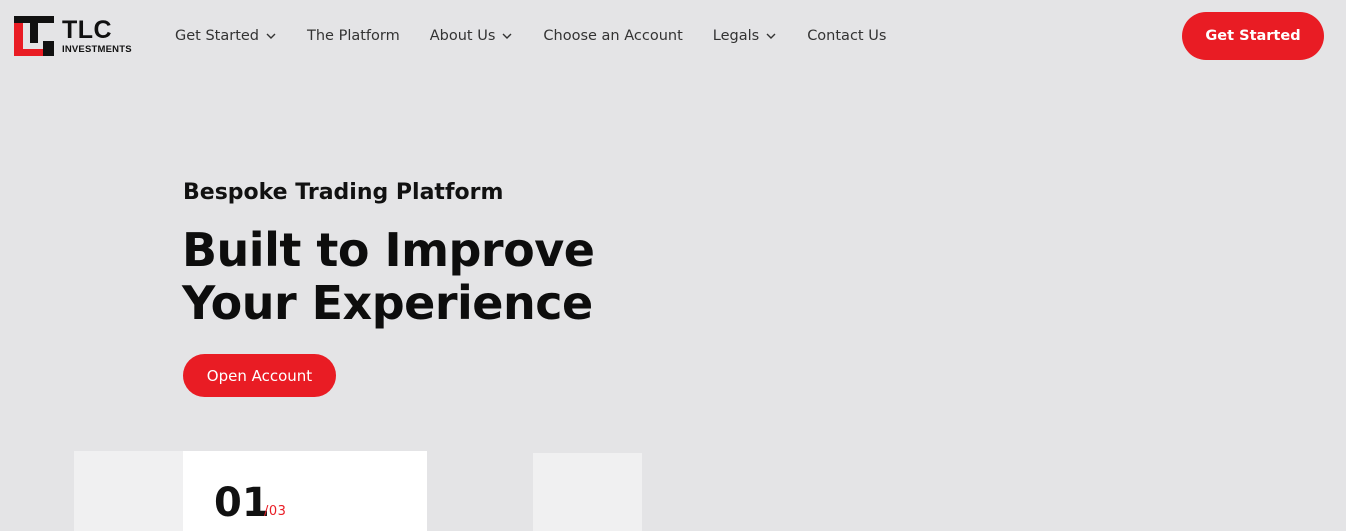 The image size is (1346, 531). I want to click on nav-item-label: About Us, so click(462, 36).